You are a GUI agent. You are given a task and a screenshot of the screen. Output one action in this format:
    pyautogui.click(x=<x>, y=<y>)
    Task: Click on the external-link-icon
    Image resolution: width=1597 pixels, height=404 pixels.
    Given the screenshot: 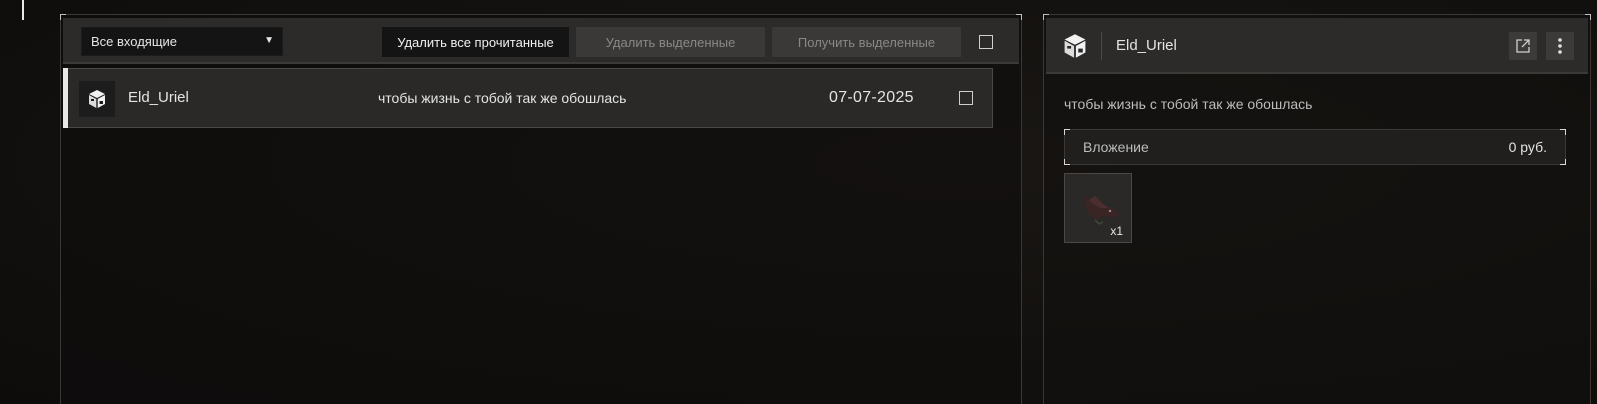 What is the action you would take?
    pyautogui.click(x=1523, y=46)
    